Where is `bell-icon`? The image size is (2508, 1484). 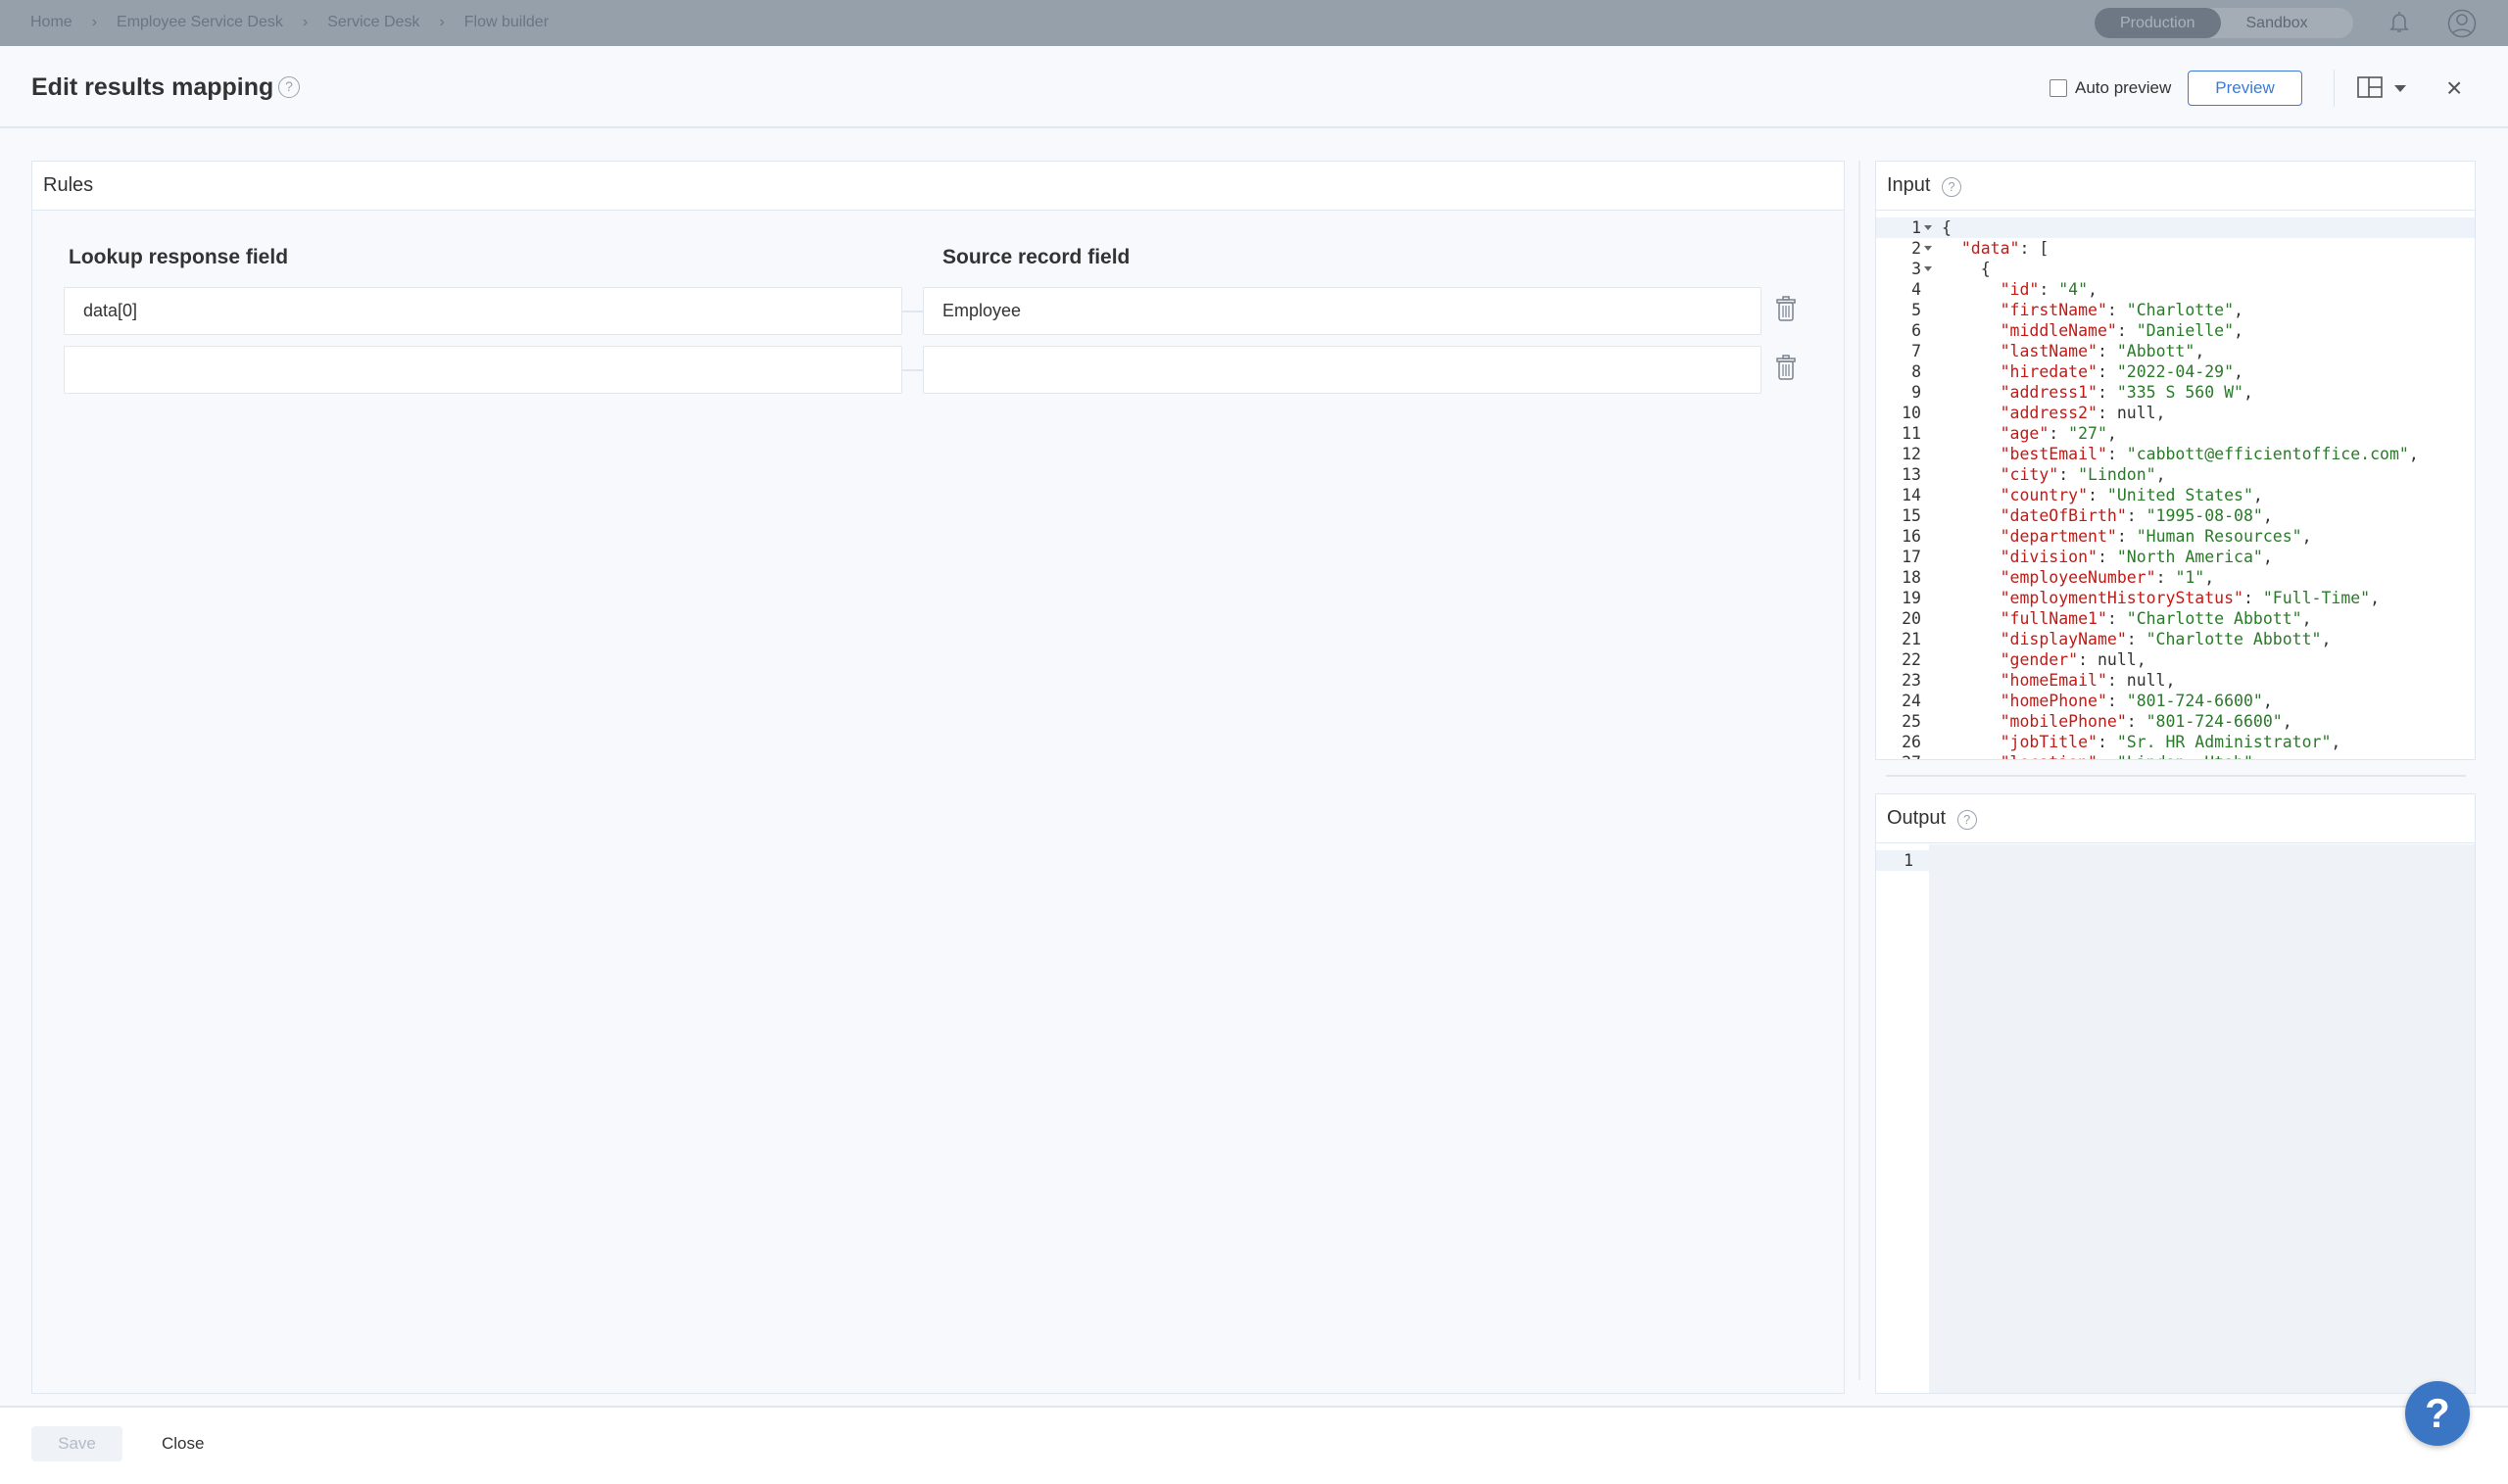 bell-icon is located at coordinates (2399, 22).